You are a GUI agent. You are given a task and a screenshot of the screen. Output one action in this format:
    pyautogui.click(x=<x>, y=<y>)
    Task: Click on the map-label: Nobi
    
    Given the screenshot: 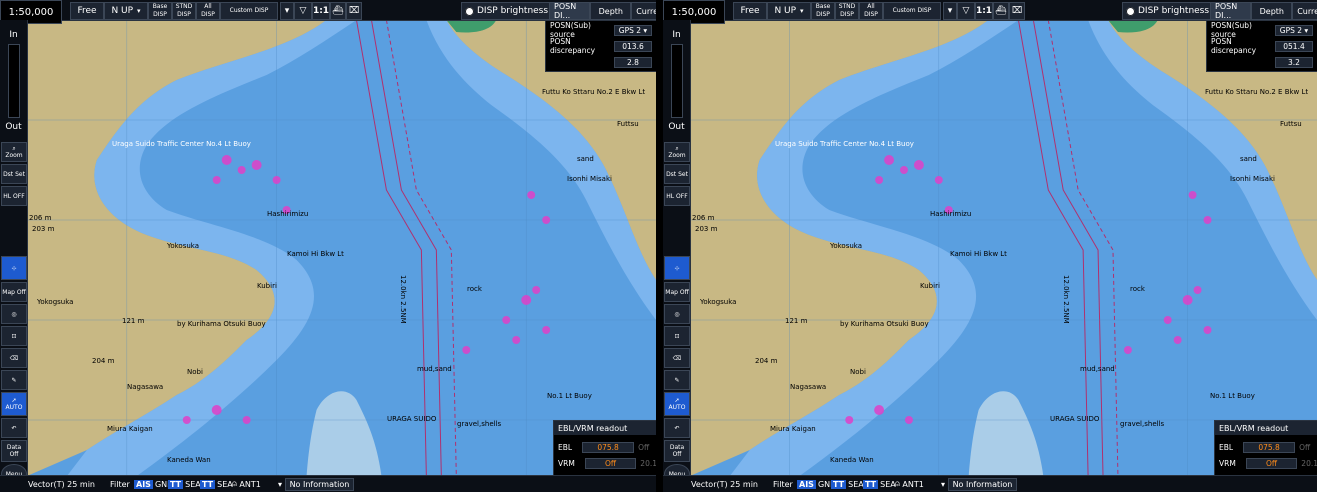 What is the action you would take?
    pyautogui.click(x=858, y=372)
    